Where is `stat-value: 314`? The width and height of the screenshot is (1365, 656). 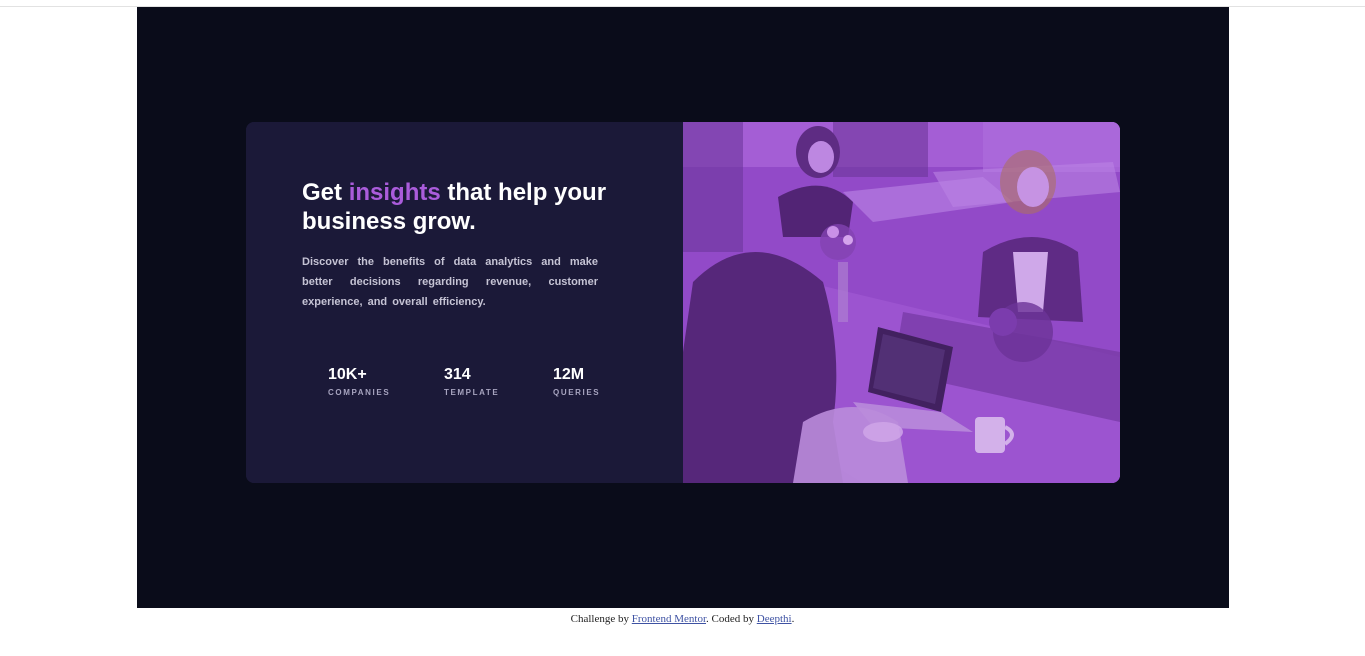 stat-value: 314 is located at coordinates (457, 374).